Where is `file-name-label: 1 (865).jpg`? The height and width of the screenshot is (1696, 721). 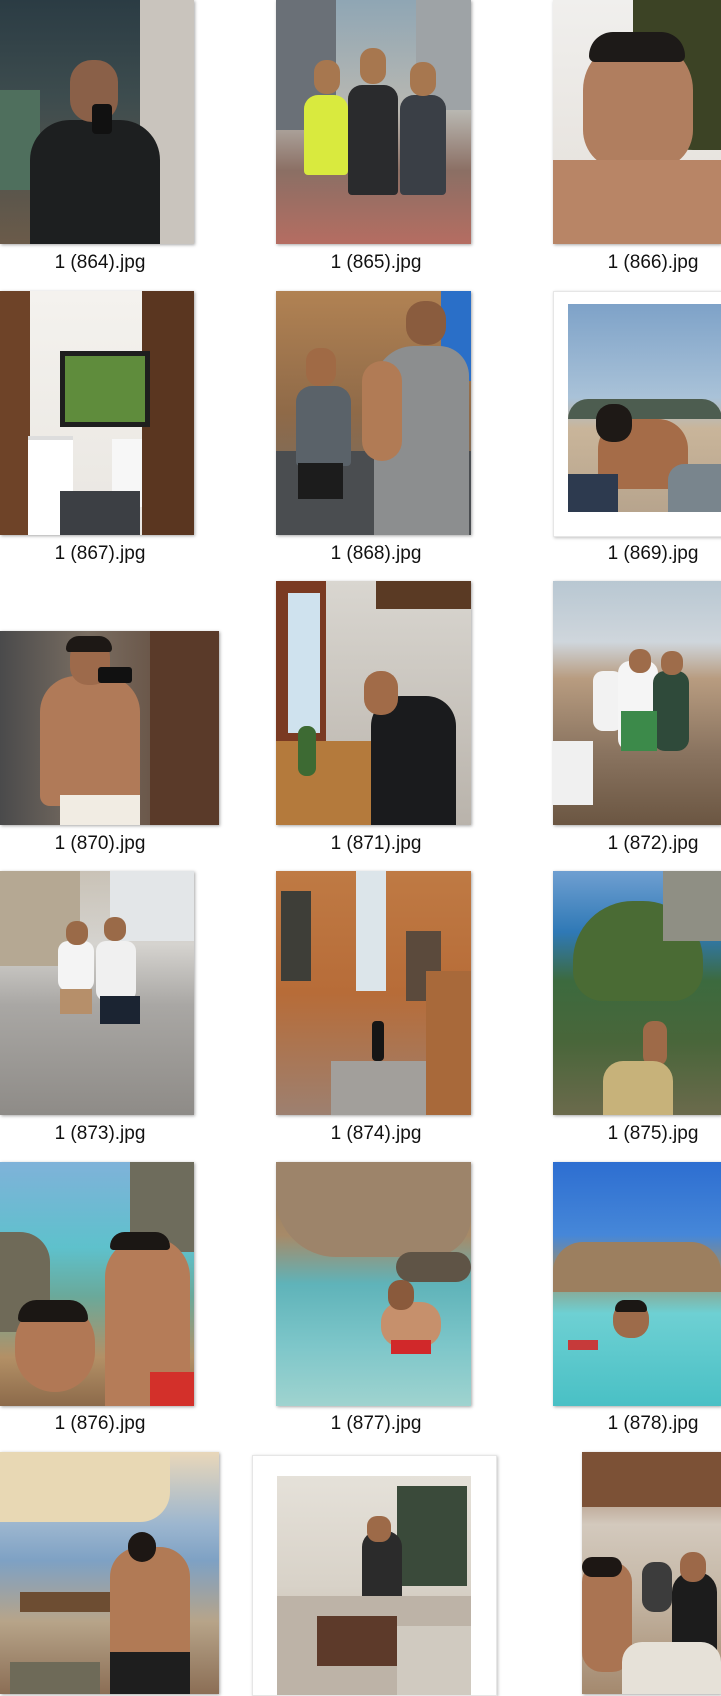 file-name-label: 1 (865).jpg is located at coordinates (376, 262).